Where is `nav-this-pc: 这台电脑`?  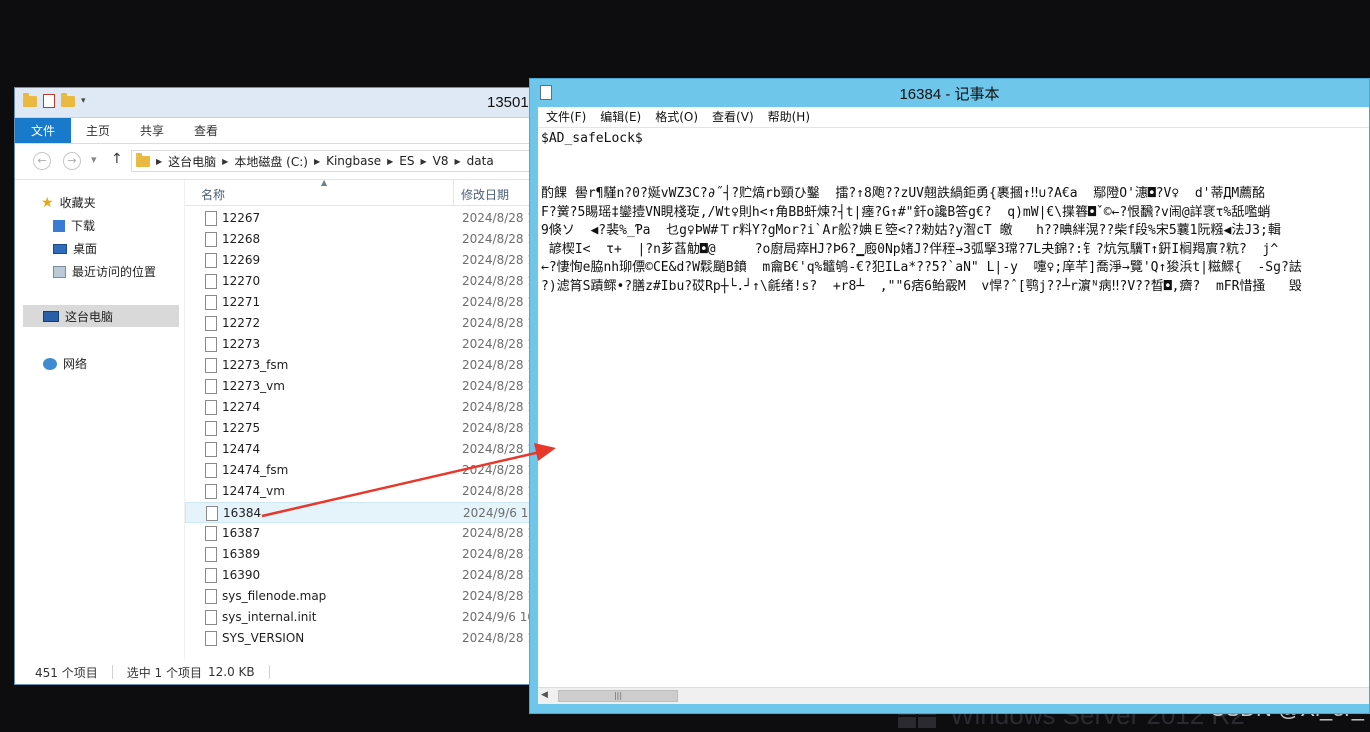 nav-this-pc: 这台电脑 is located at coordinates (101, 316).